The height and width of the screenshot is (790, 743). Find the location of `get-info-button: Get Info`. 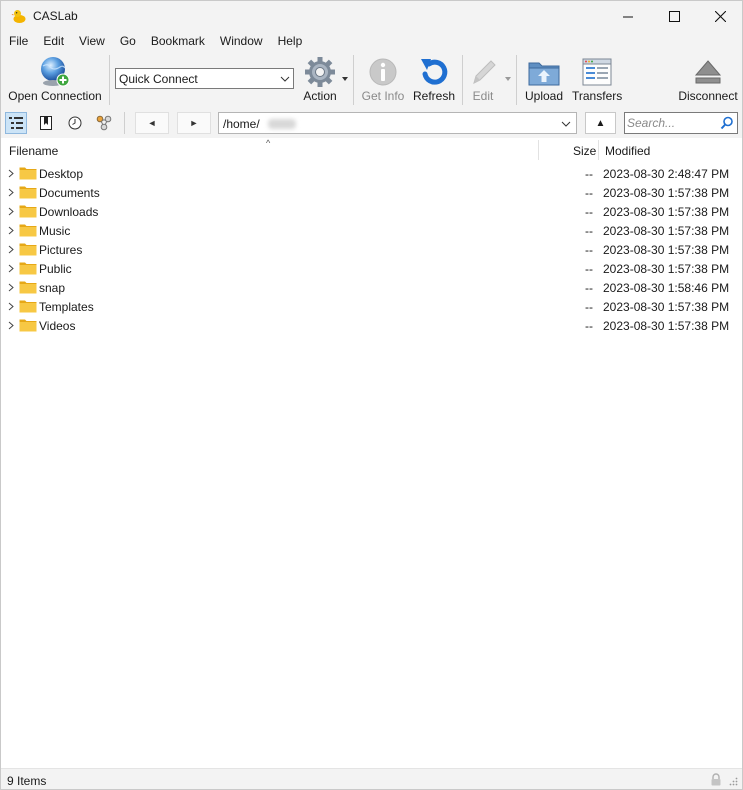

get-info-button: Get Info is located at coordinates (383, 80).